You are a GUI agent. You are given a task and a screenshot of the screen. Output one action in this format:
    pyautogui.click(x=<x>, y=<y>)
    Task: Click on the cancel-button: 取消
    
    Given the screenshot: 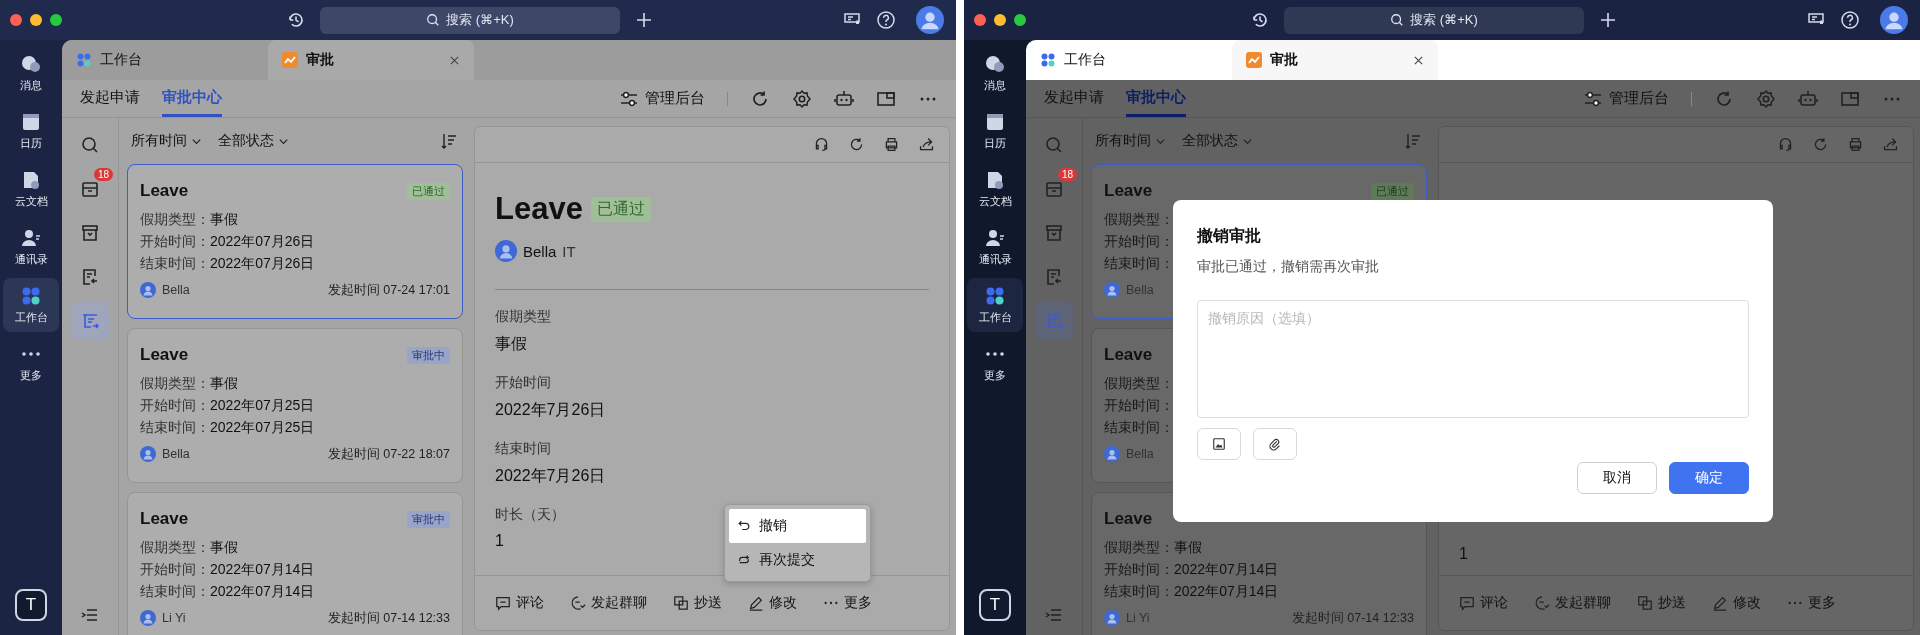 What is the action you would take?
    pyautogui.click(x=1617, y=478)
    